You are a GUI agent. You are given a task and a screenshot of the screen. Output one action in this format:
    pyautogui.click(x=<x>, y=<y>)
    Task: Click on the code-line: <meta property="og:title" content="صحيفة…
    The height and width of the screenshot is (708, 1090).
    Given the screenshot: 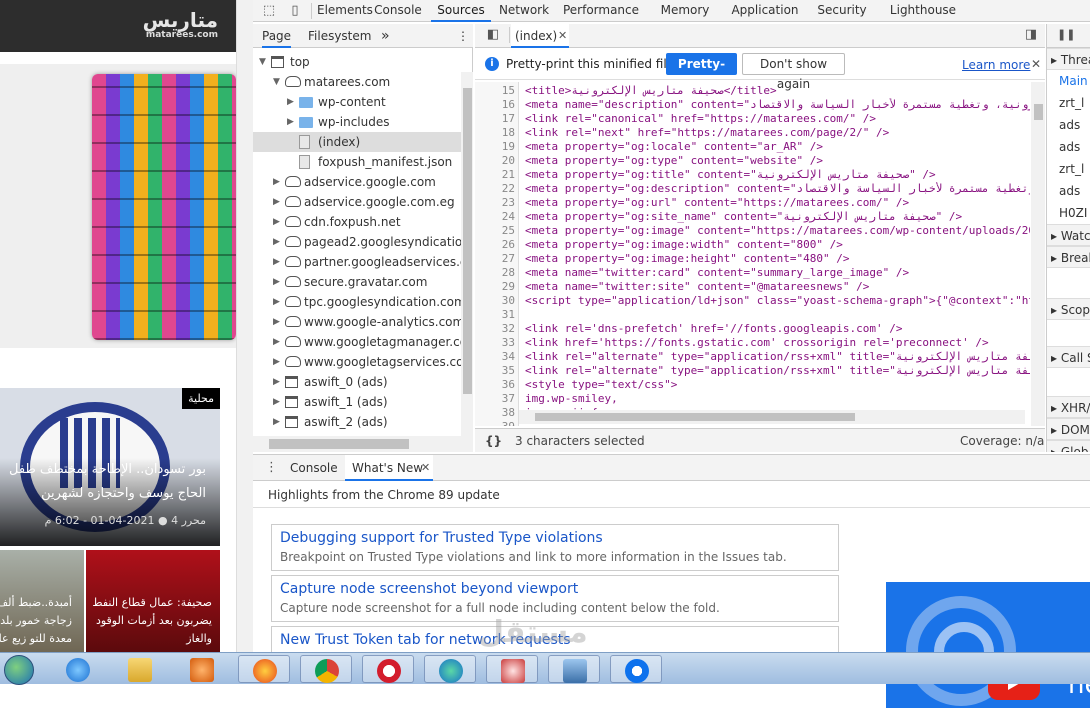 What is the action you would take?
    pyautogui.click(x=777, y=175)
    